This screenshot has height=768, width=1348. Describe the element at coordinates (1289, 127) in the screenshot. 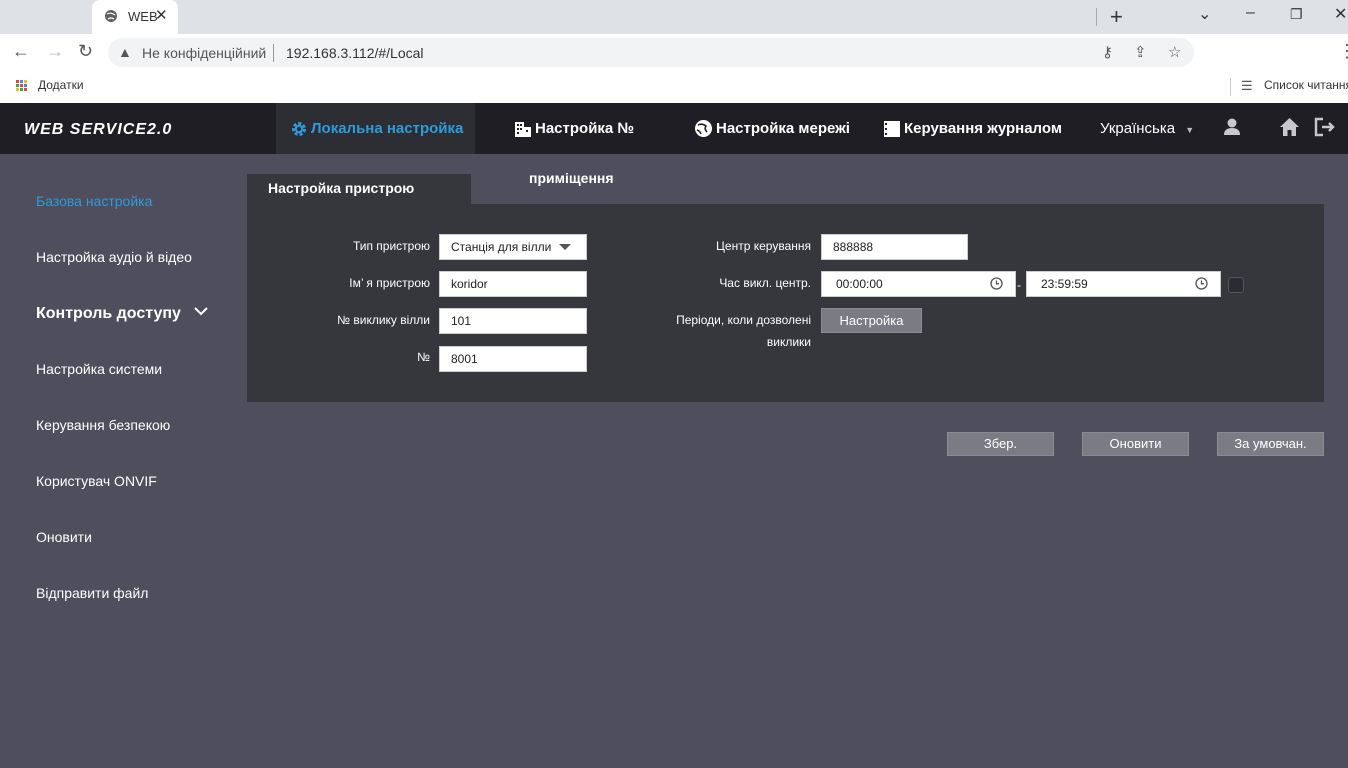

I see `home-icon` at that location.